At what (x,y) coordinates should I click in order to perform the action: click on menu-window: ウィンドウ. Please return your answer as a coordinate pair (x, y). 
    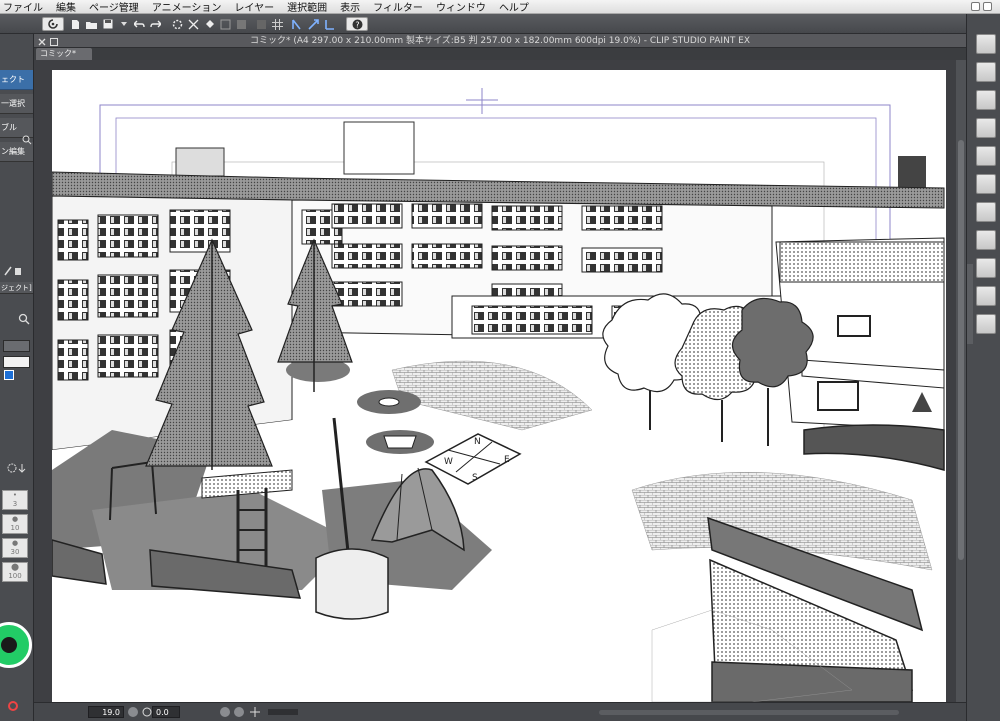
    Looking at the image, I should click on (461, 7).